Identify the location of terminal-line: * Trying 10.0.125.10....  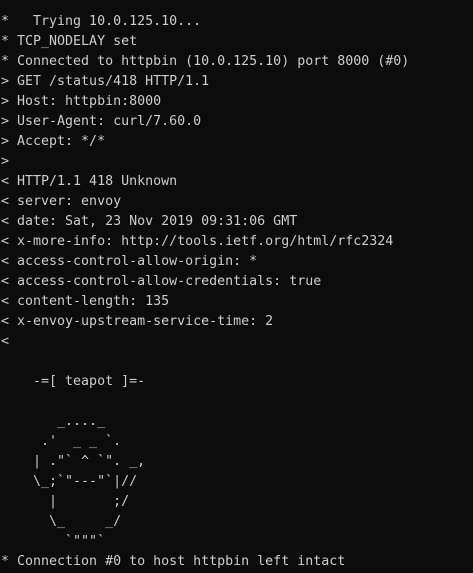
(101, 21).